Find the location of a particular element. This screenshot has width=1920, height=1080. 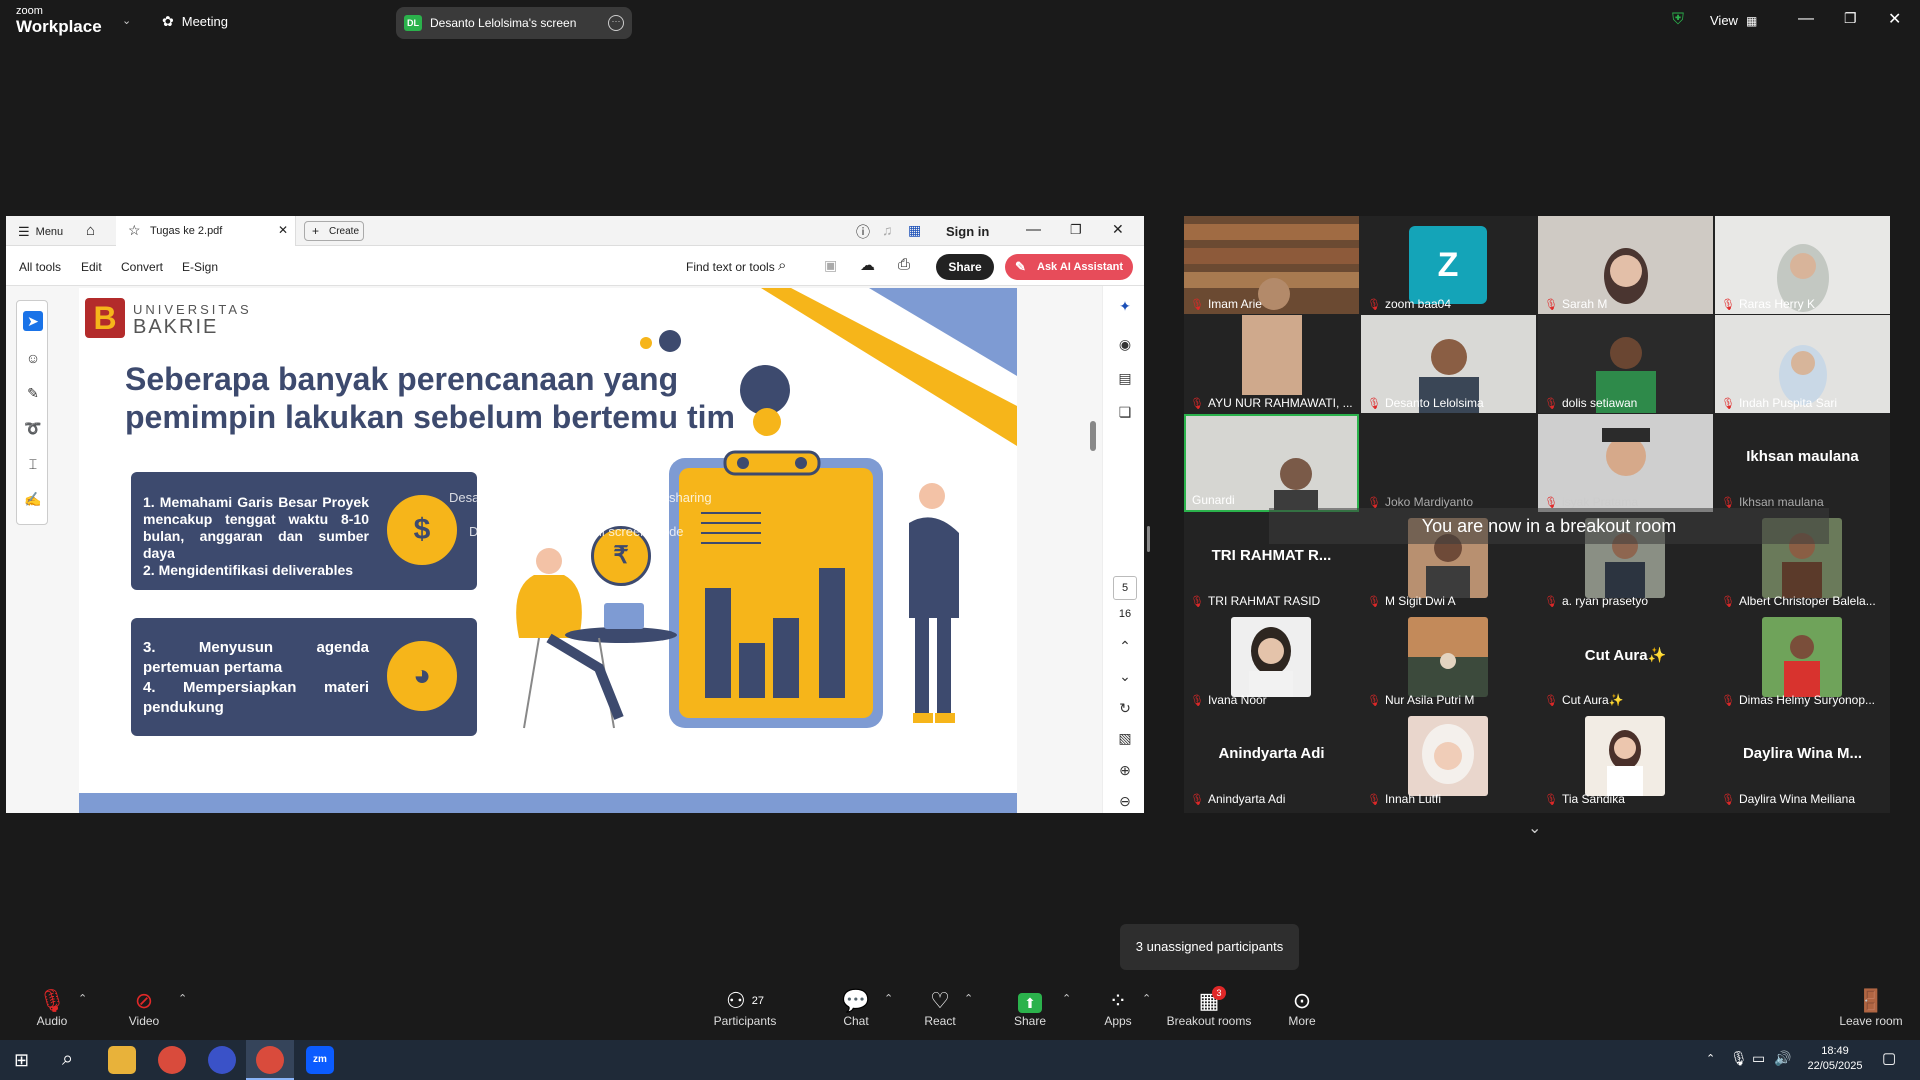

windows-start-icon: ⊞ is located at coordinates (21, 1060).